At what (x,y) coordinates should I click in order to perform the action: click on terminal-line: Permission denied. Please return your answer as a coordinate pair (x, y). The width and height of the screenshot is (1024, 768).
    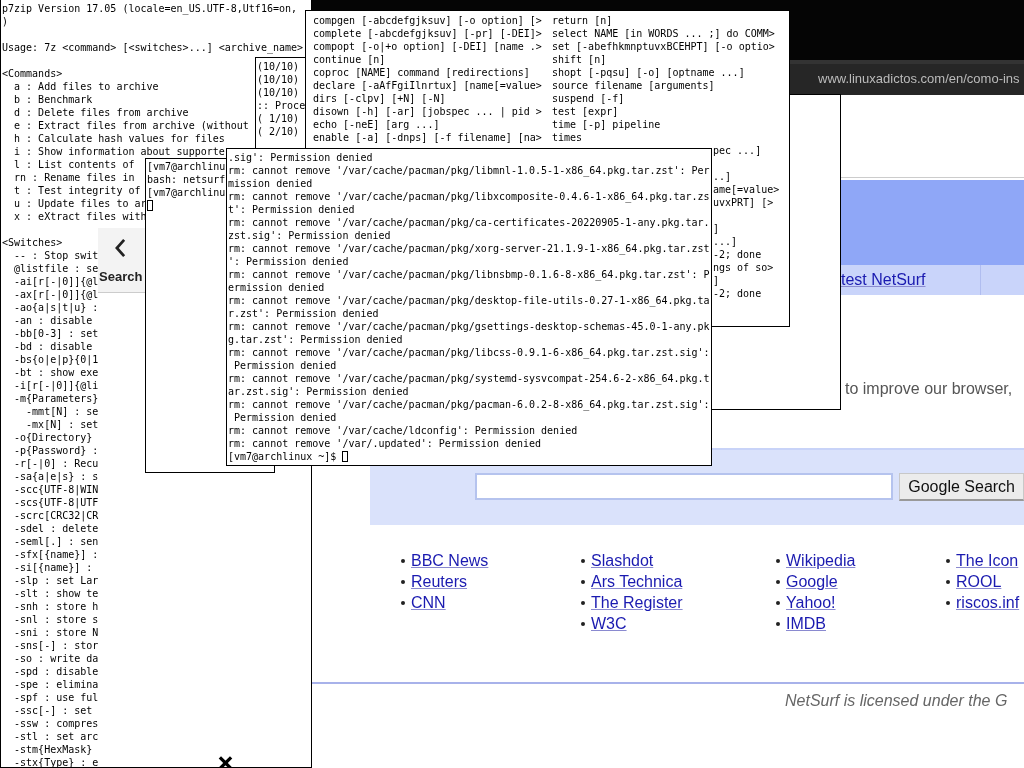
    Looking at the image, I should click on (285, 365).